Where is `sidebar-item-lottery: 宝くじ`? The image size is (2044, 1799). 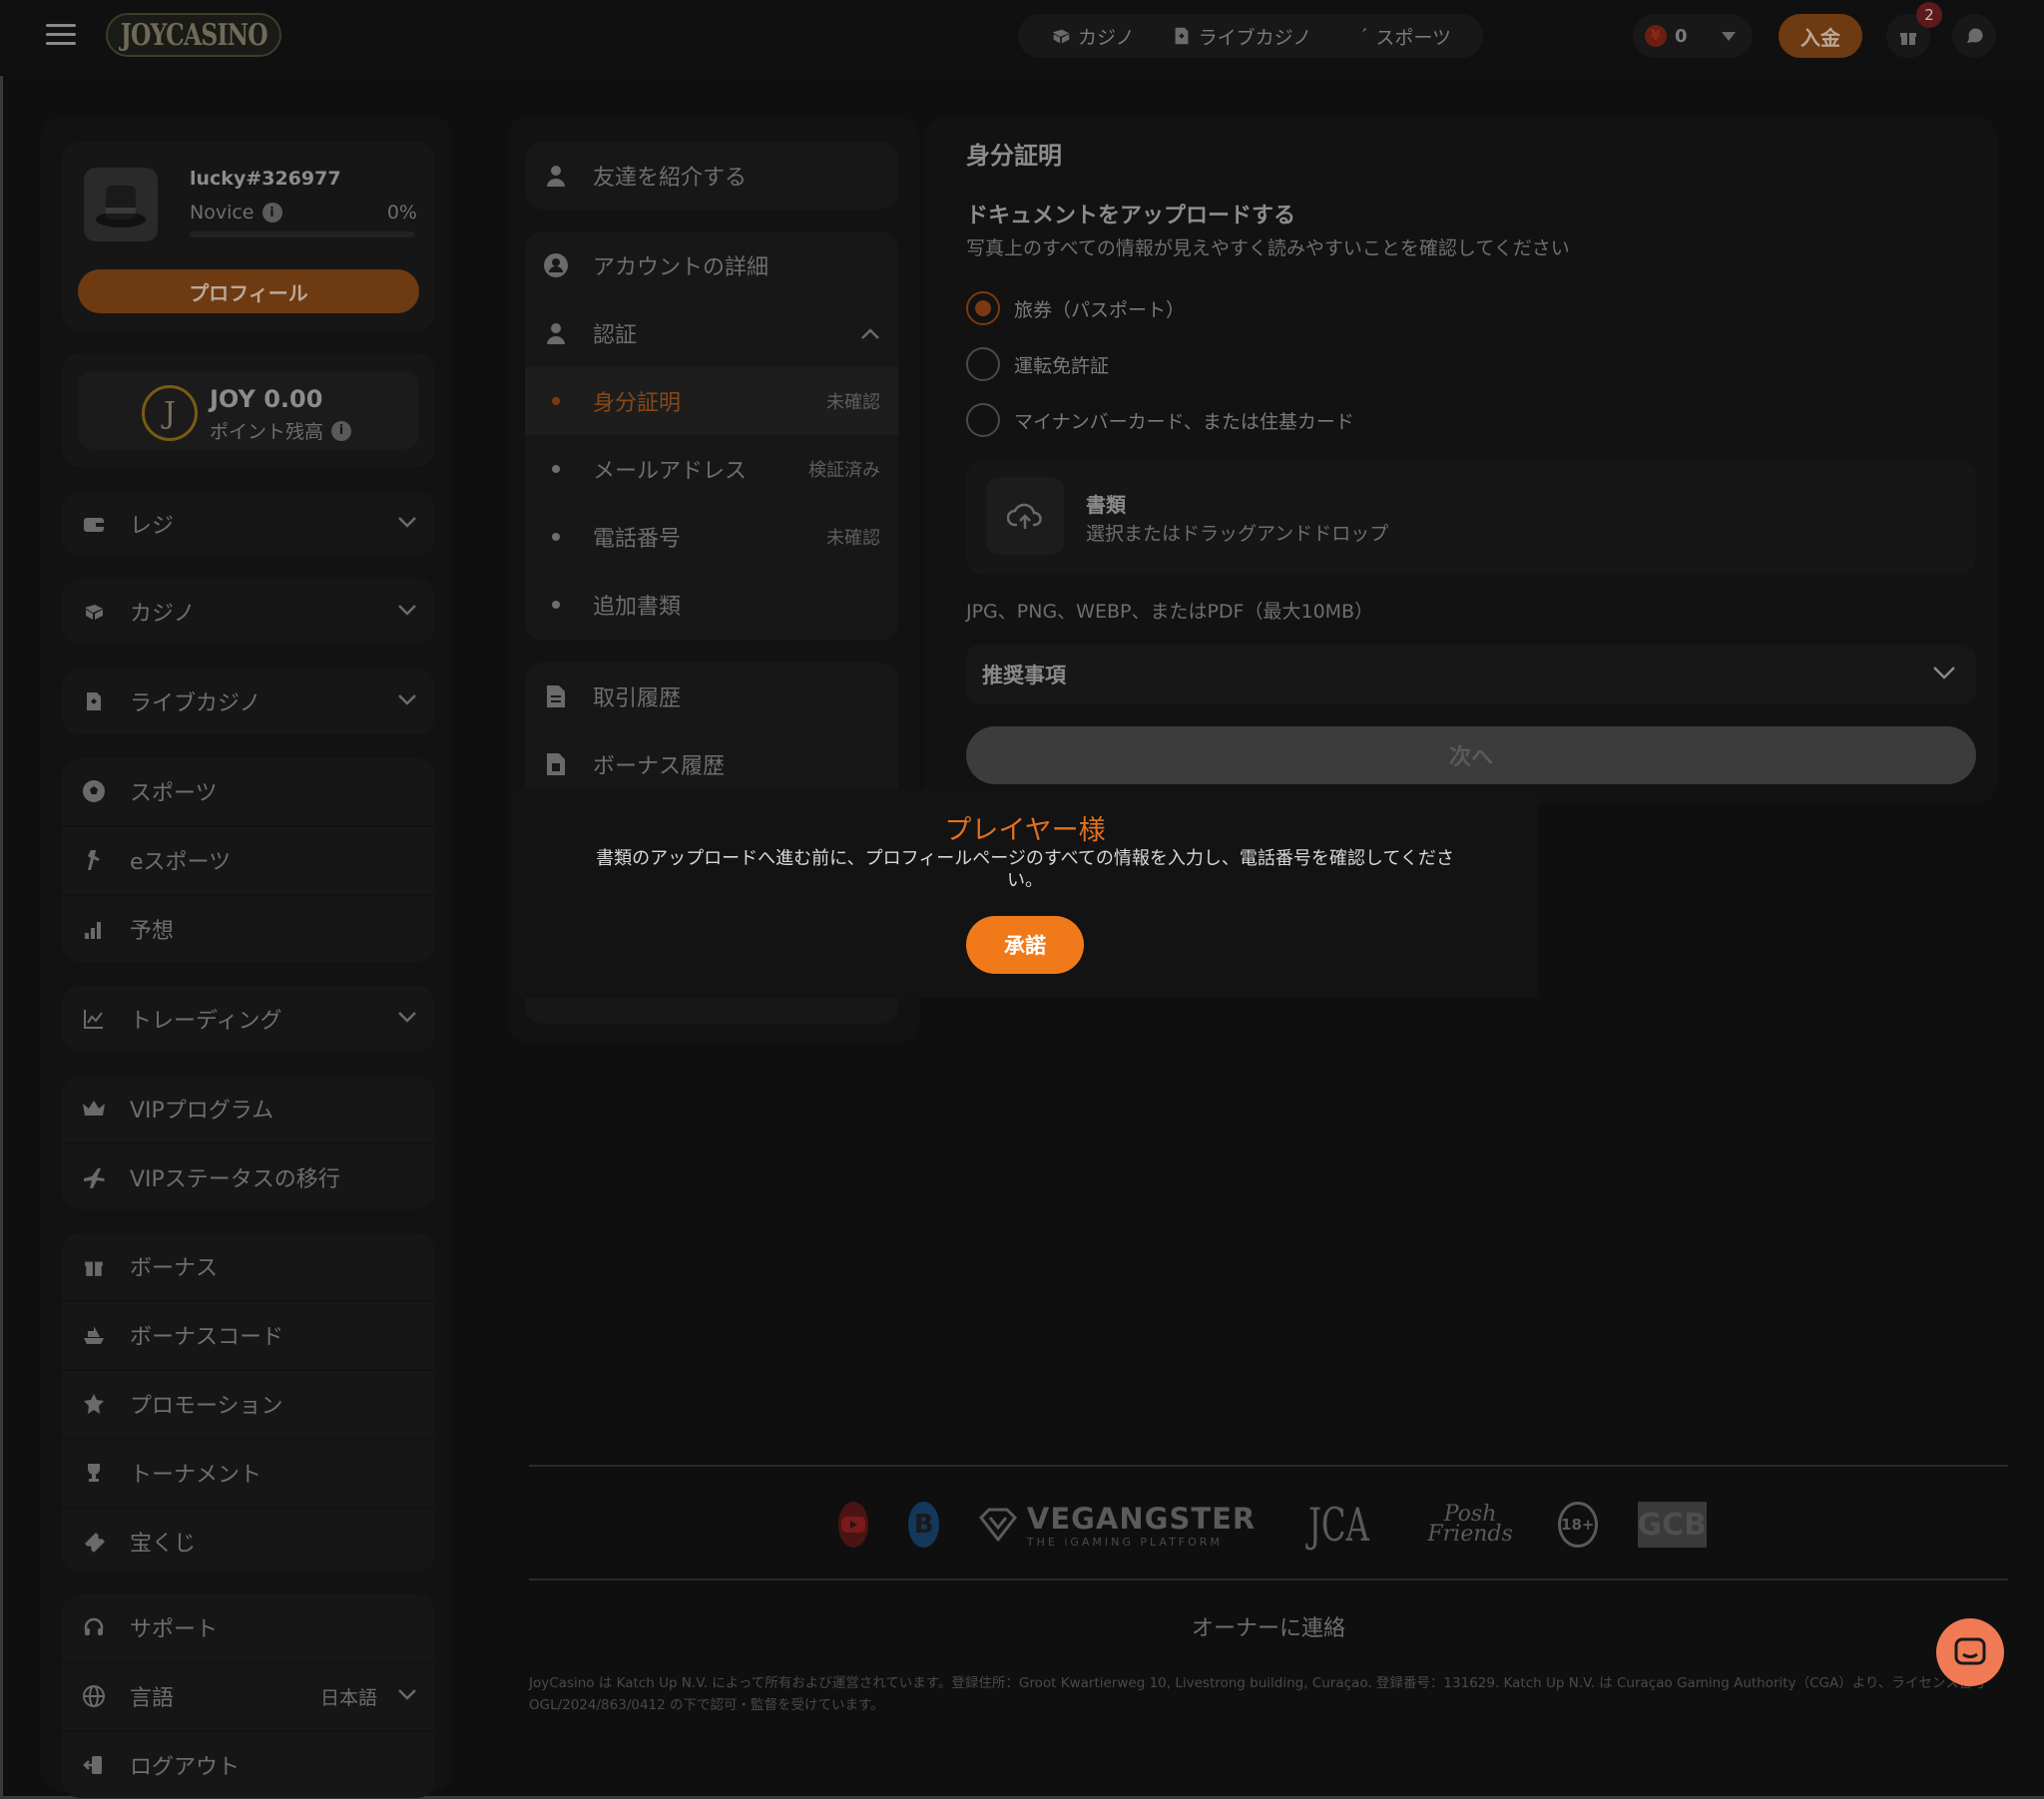 sidebar-item-lottery: 宝くじ is located at coordinates (248, 1541).